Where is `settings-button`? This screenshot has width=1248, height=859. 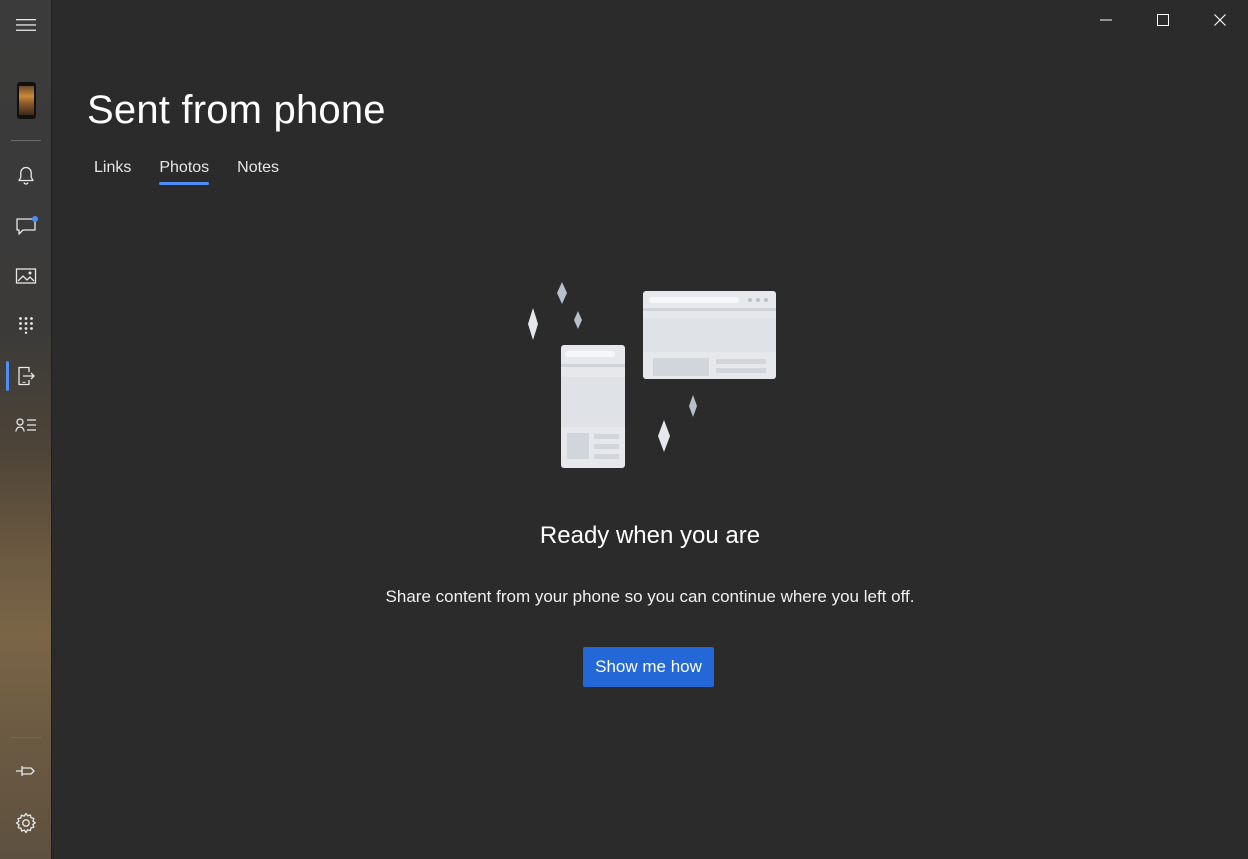
settings-button is located at coordinates (26, 823).